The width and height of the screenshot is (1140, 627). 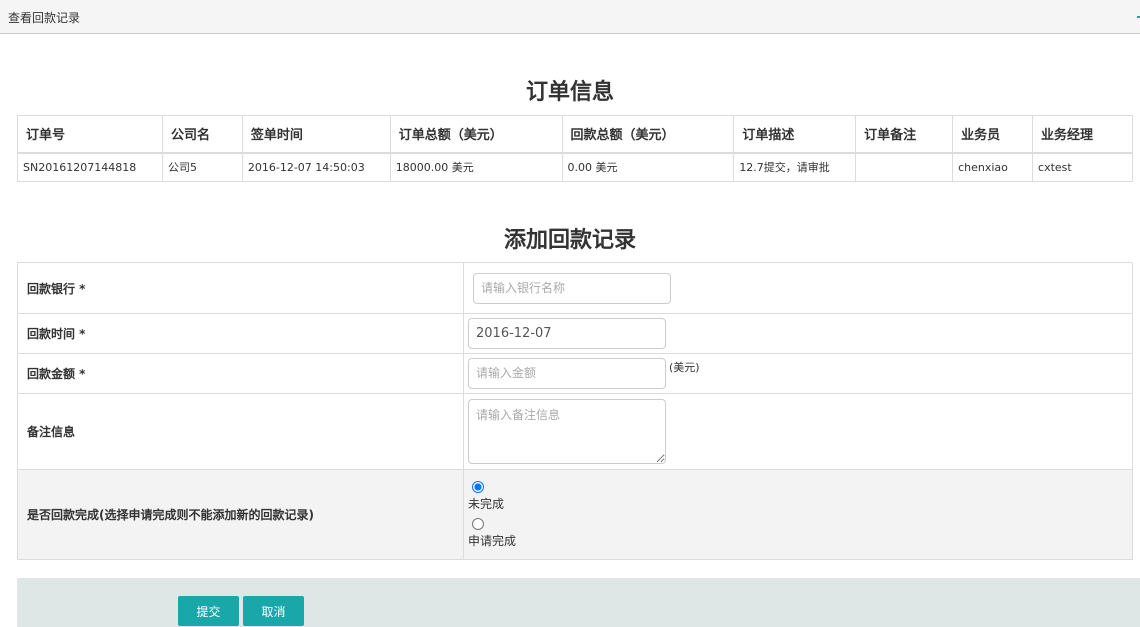 What do you see at coordinates (572, 288) in the screenshot?
I see `bank-input` at bounding box center [572, 288].